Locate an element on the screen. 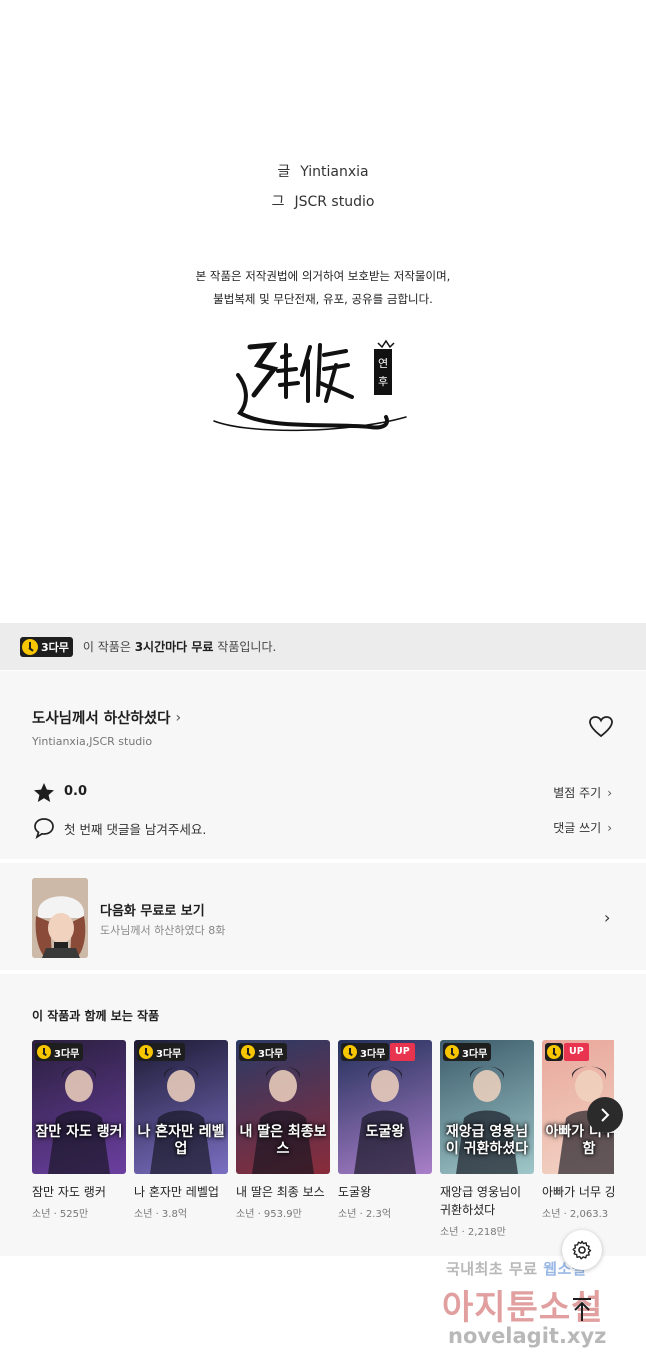 This screenshot has width=646, height=1372. comment-button-label: 댓글 쓰기 is located at coordinates (577, 828).